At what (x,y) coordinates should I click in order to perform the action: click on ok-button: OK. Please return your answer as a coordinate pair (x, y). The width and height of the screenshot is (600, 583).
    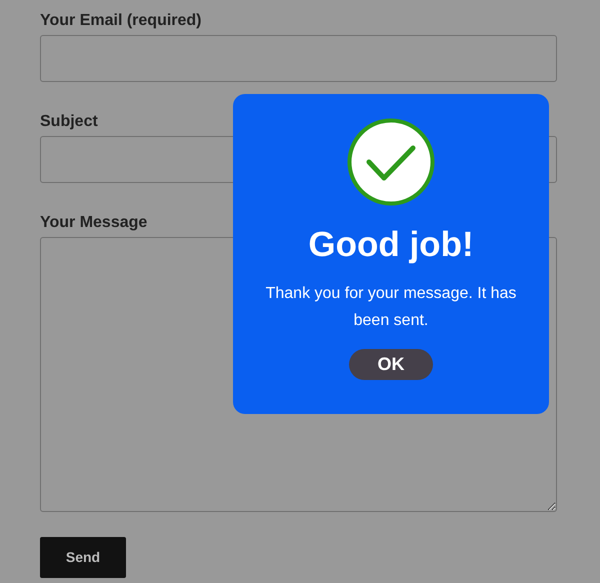
    Looking at the image, I should click on (391, 364).